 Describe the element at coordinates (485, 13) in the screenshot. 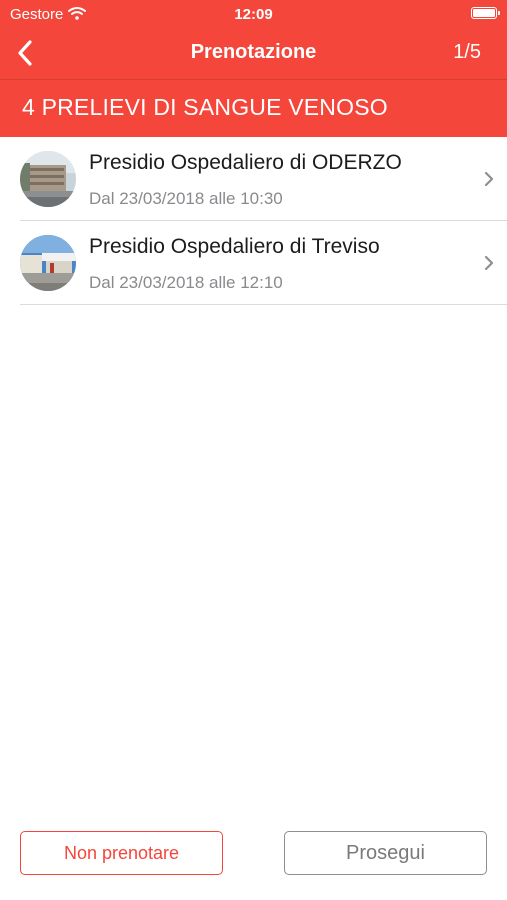

I see `battery-icon` at that location.